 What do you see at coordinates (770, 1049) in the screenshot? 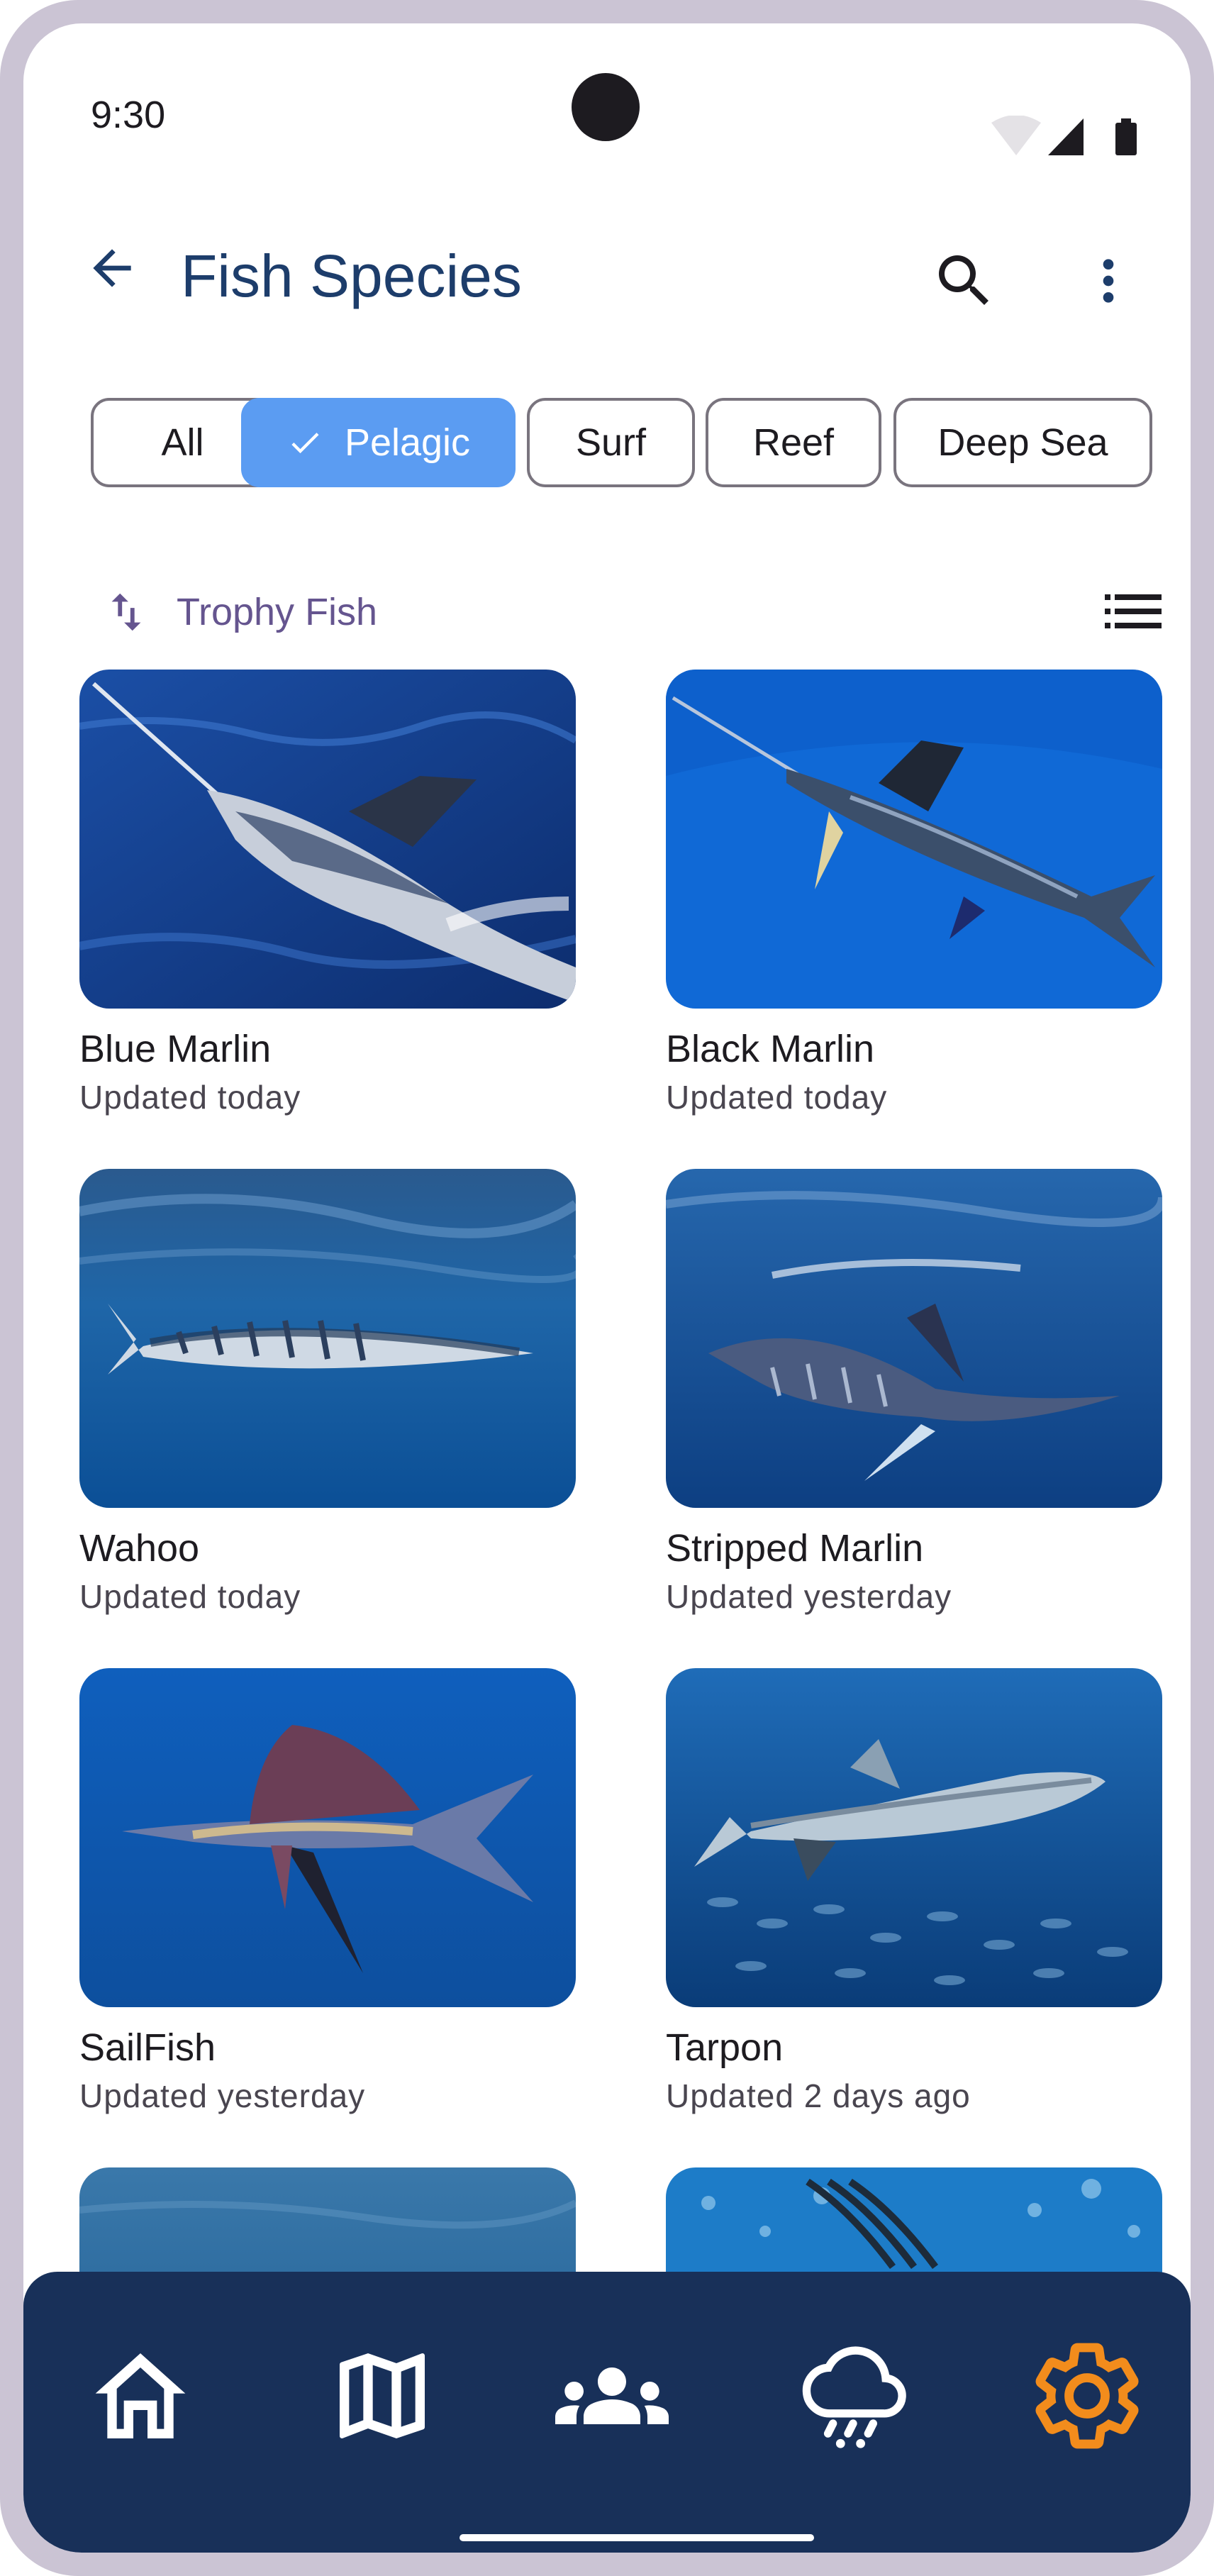
I see `species-name: Black Marlin` at bounding box center [770, 1049].